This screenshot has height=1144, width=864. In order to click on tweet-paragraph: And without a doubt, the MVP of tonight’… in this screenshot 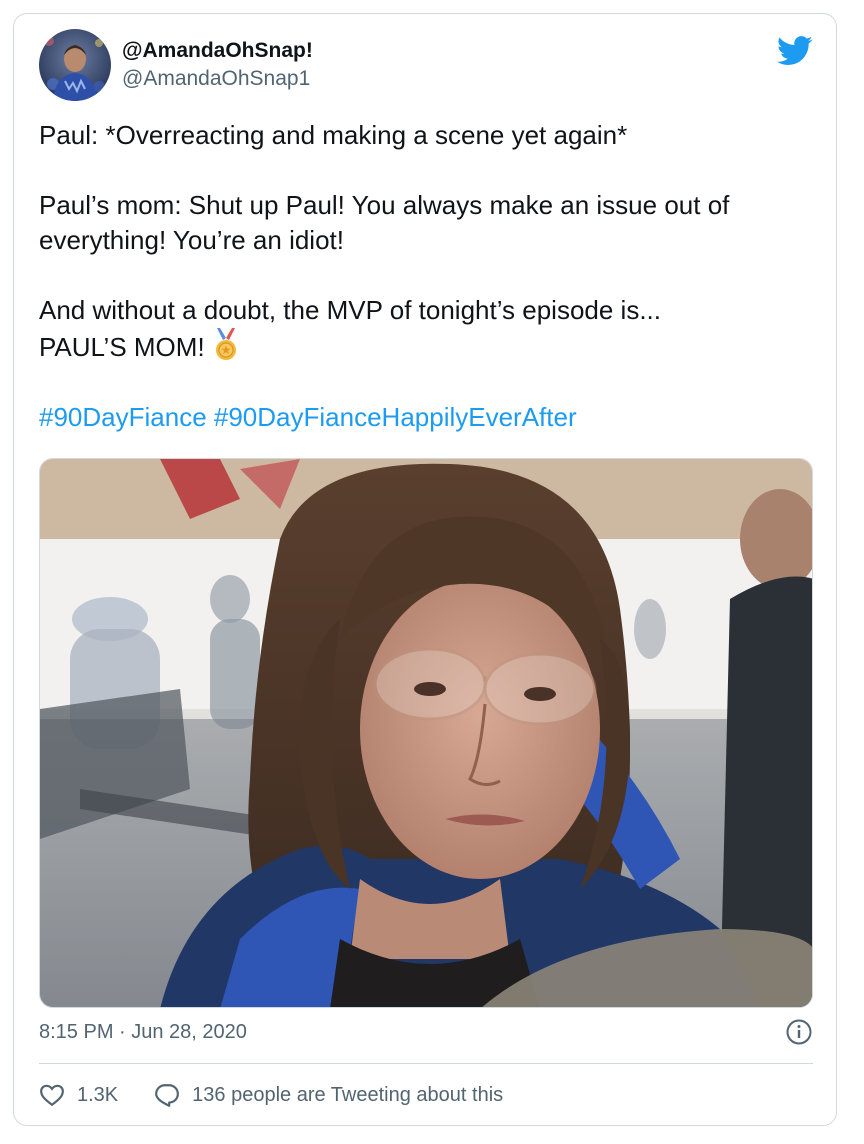, I will do `click(350, 310)`.